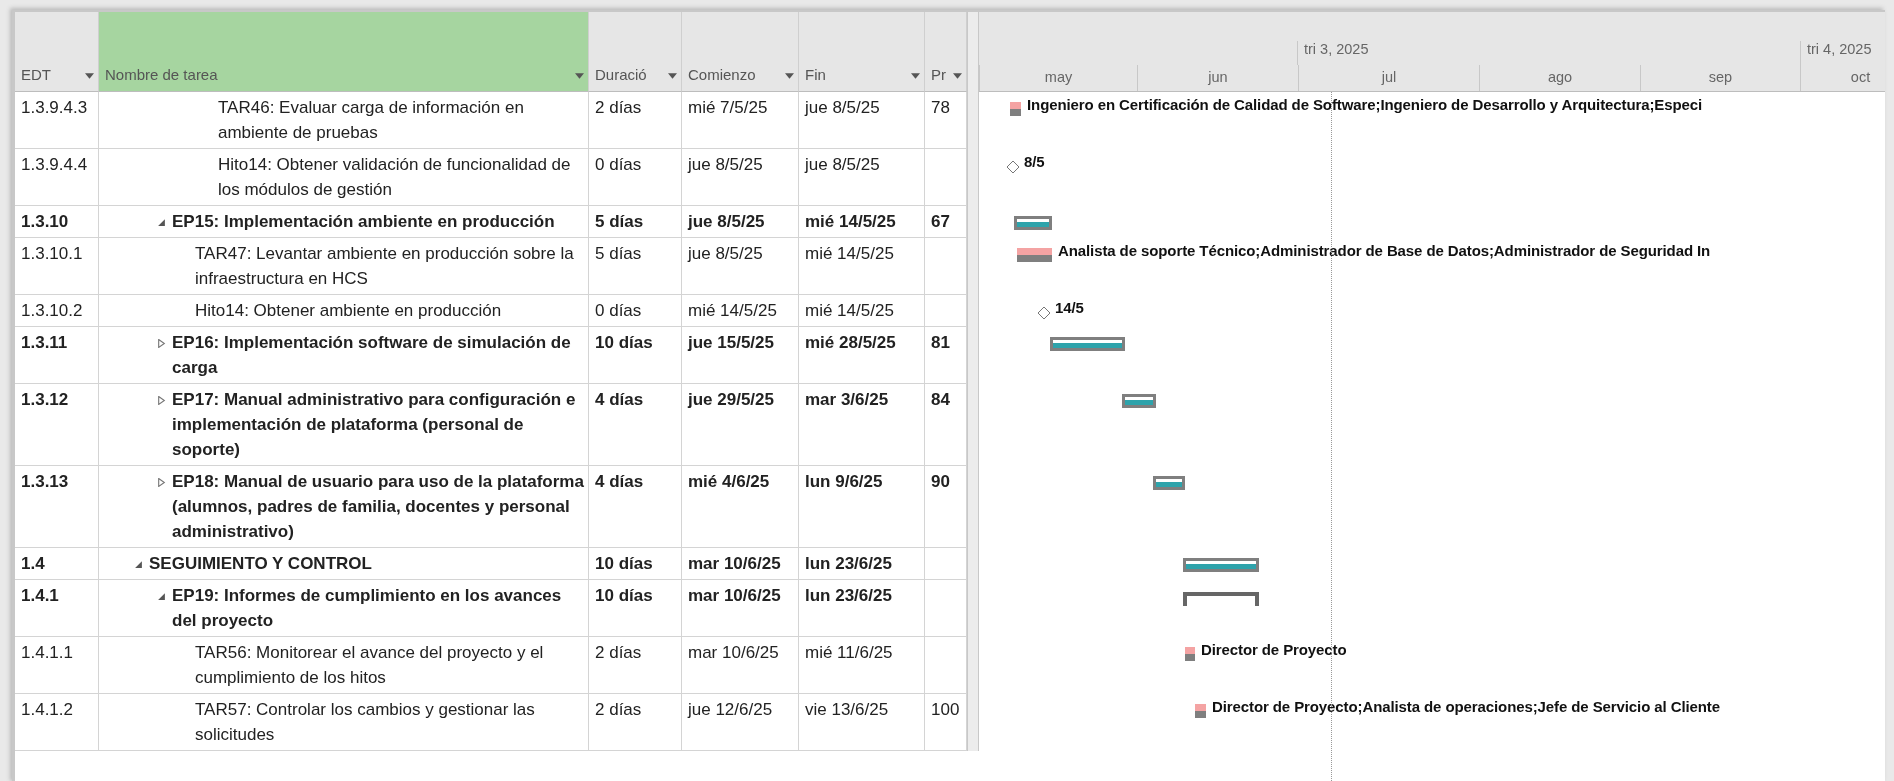 This screenshot has height=781, width=1894. Describe the element at coordinates (57, 266) in the screenshot. I see `wbs-cell: 1.3.10.1` at that location.